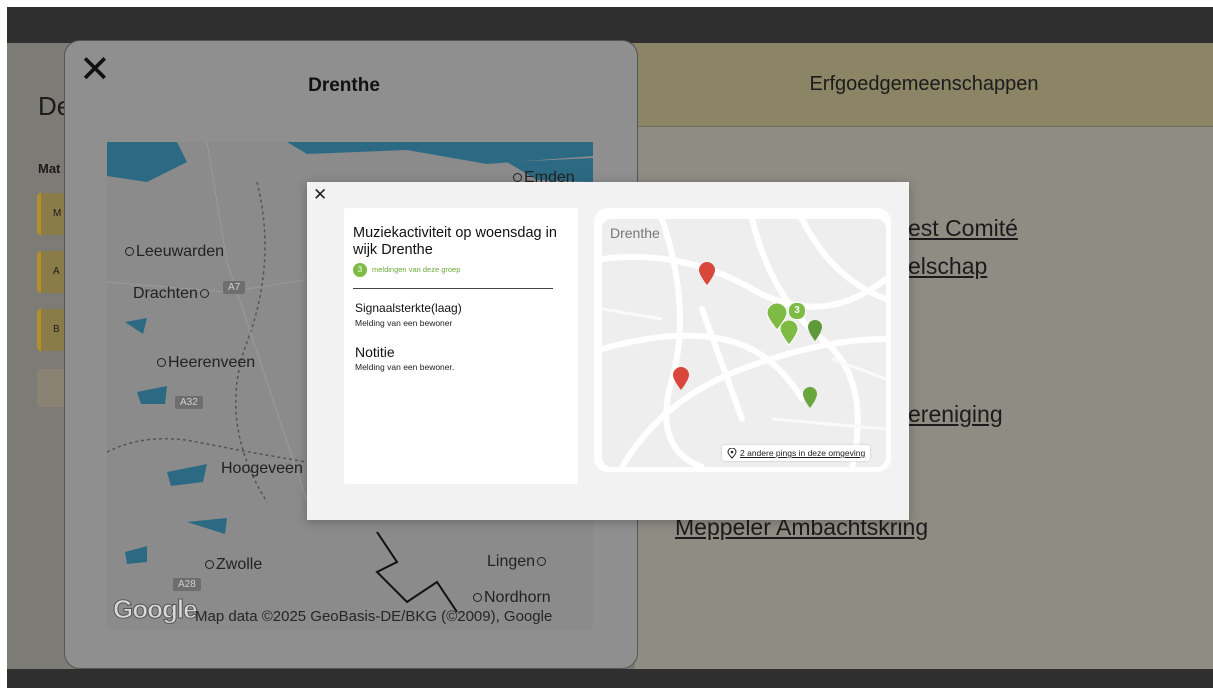  Describe the element at coordinates (947, 266) in the screenshot. I see `org-link-2: elschap` at that location.